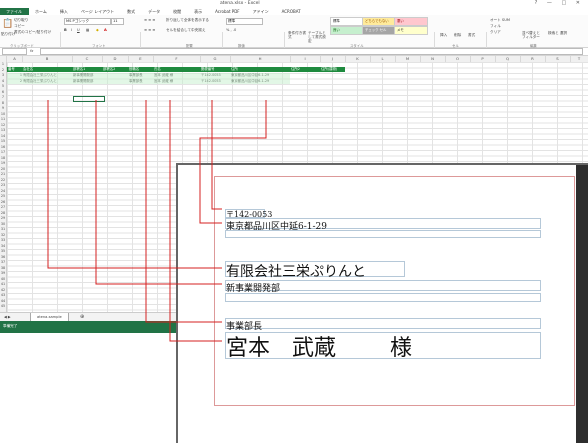 The height and width of the screenshot is (443, 588). What do you see at coordinates (185, 30) in the screenshot?
I see `merge-center-button: セルを結合して中央揃え` at bounding box center [185, 30].